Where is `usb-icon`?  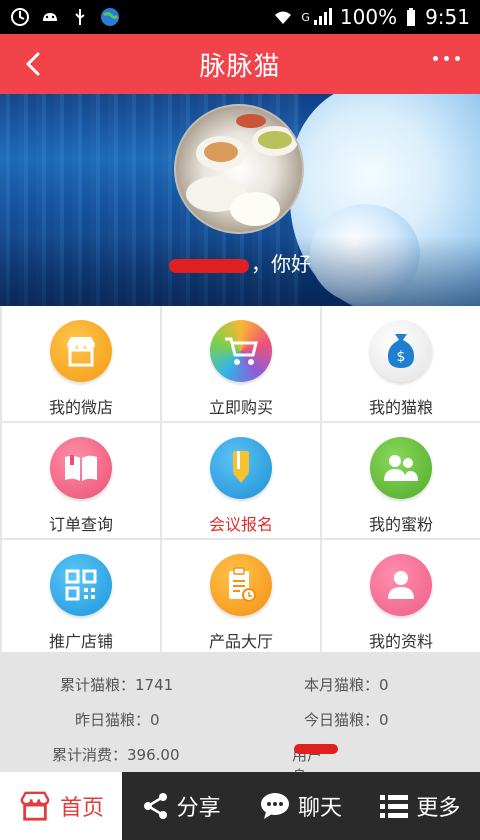 usb-icon is located at coordinates (80, 17).